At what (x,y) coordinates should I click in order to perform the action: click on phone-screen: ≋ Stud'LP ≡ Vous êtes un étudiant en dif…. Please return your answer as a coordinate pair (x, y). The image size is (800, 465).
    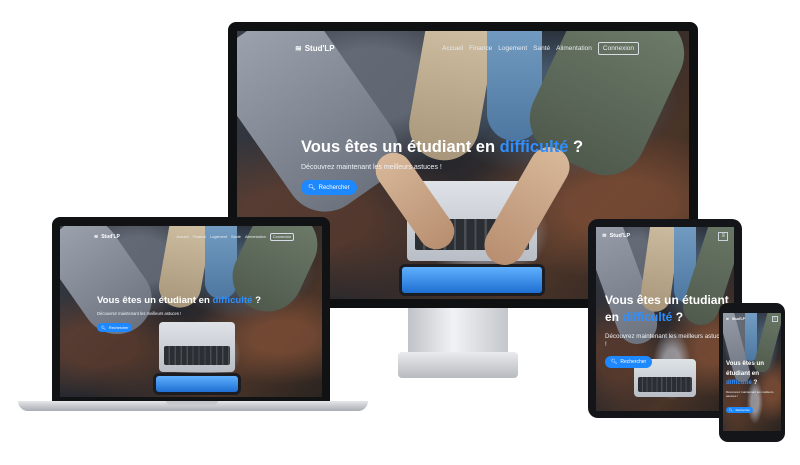
    Looking at the image, I should click on (752, 372).